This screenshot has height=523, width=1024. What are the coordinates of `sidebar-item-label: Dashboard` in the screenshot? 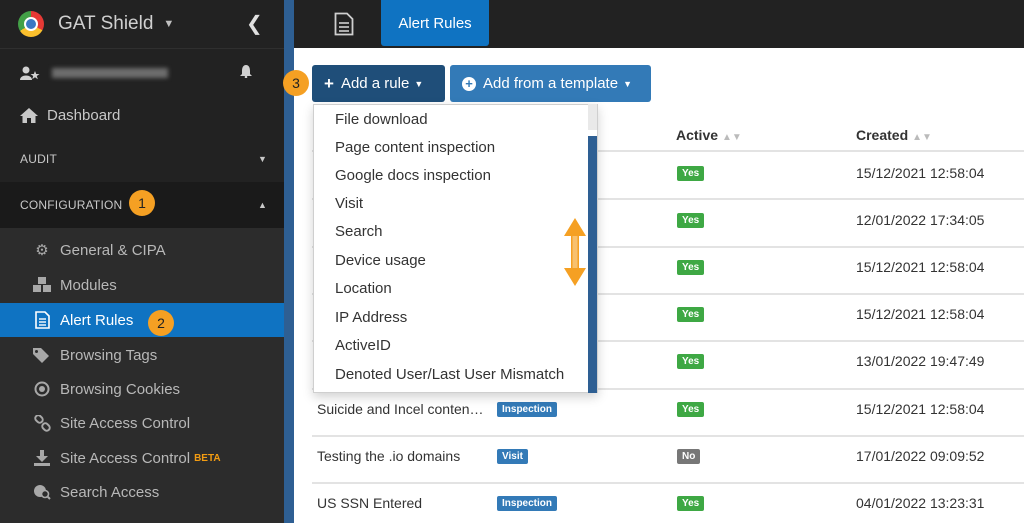 It's located at (84, 115).